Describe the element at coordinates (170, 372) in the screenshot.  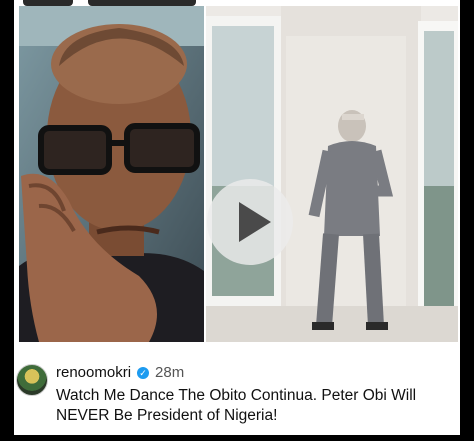
I see `timestamp: 28m` at that location.